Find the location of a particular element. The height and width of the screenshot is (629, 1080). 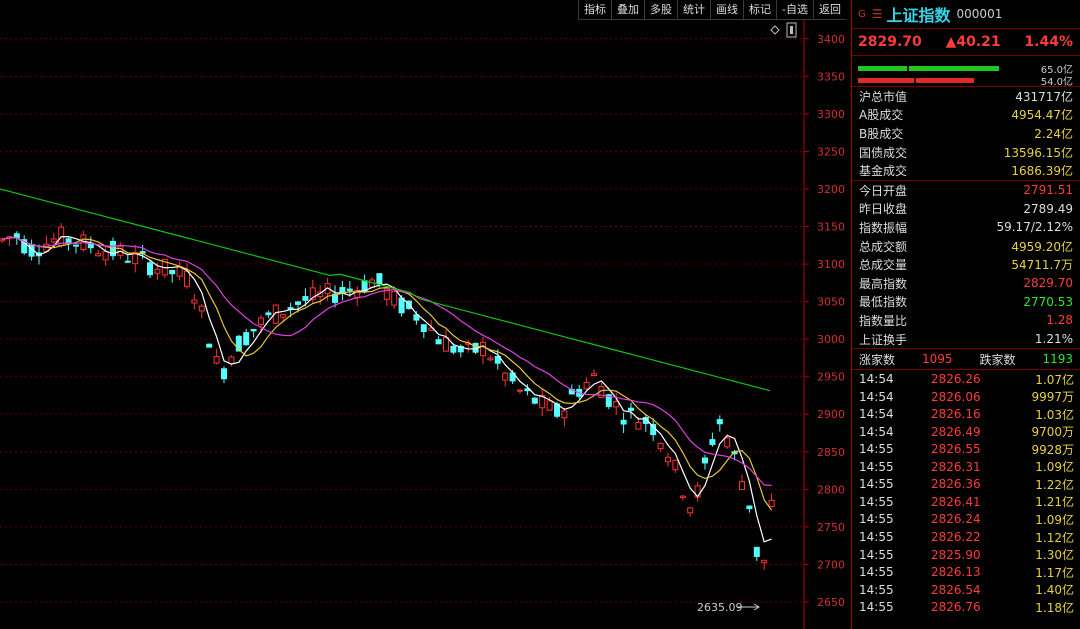

stat-value: 4959.20亿 is located at coordinates (1042, 246).